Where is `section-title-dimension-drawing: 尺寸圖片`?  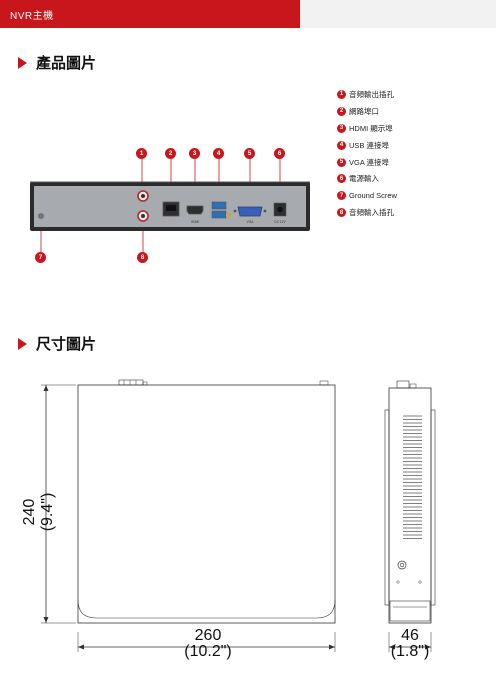 section-title-dimension-drawing: 尺寸圖片 is located at coordinates (57, 343).